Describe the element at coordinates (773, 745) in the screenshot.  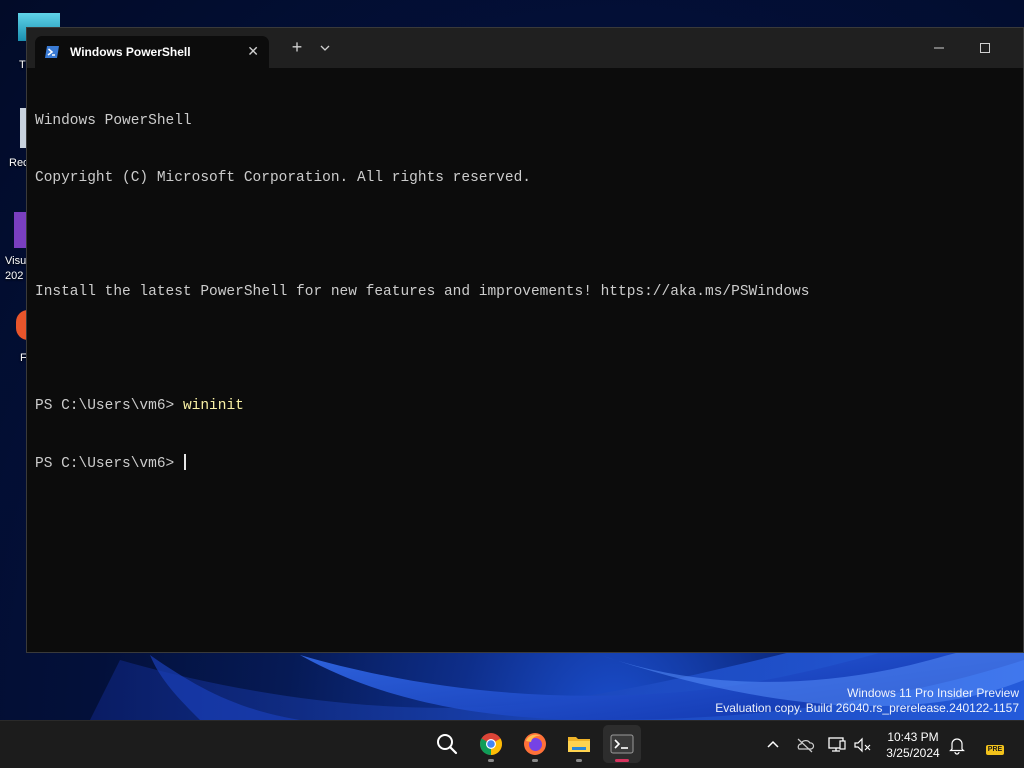
I see `show-hidden-icons-chevron-up-icon` at that location.